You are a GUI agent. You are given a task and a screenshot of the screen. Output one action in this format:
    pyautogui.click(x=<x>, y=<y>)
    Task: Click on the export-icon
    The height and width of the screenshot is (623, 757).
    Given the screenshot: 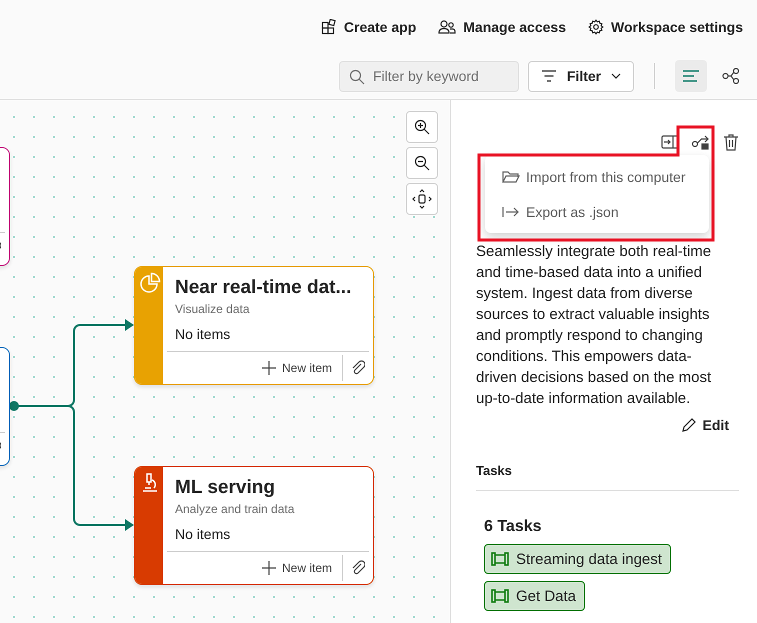 What is the action you would take?
    pyautogui.click(x=511, y=212)
    